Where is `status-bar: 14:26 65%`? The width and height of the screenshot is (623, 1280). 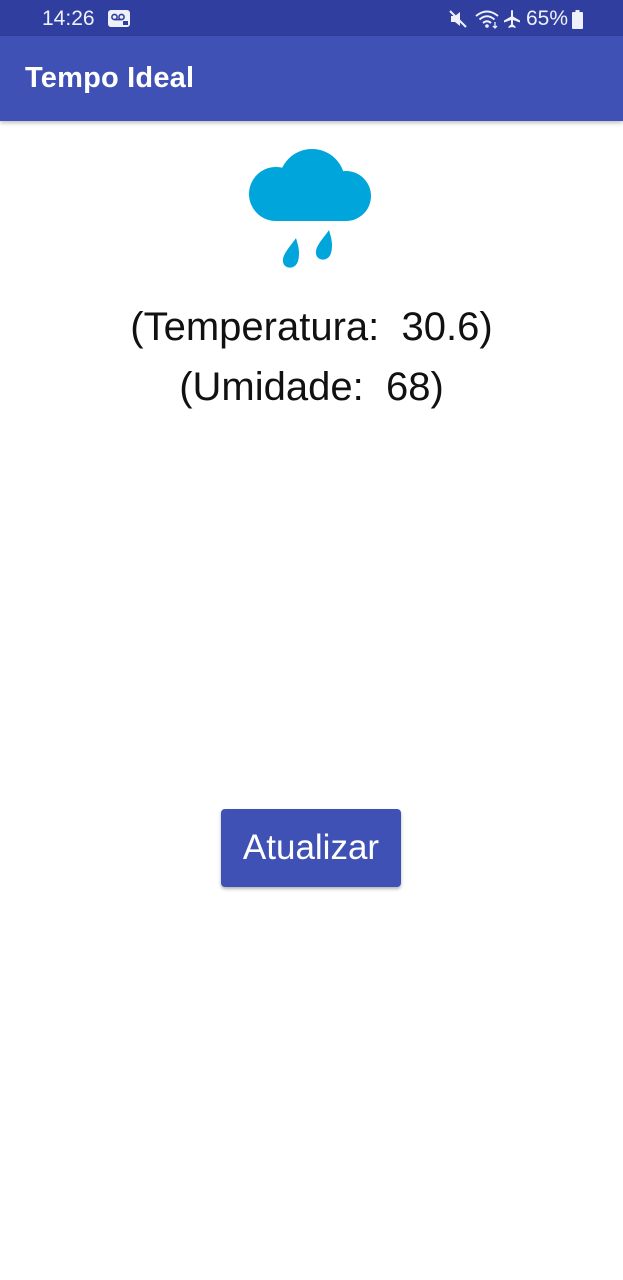 status-bar: 14:26 65% is located at coordinates (311, 18).